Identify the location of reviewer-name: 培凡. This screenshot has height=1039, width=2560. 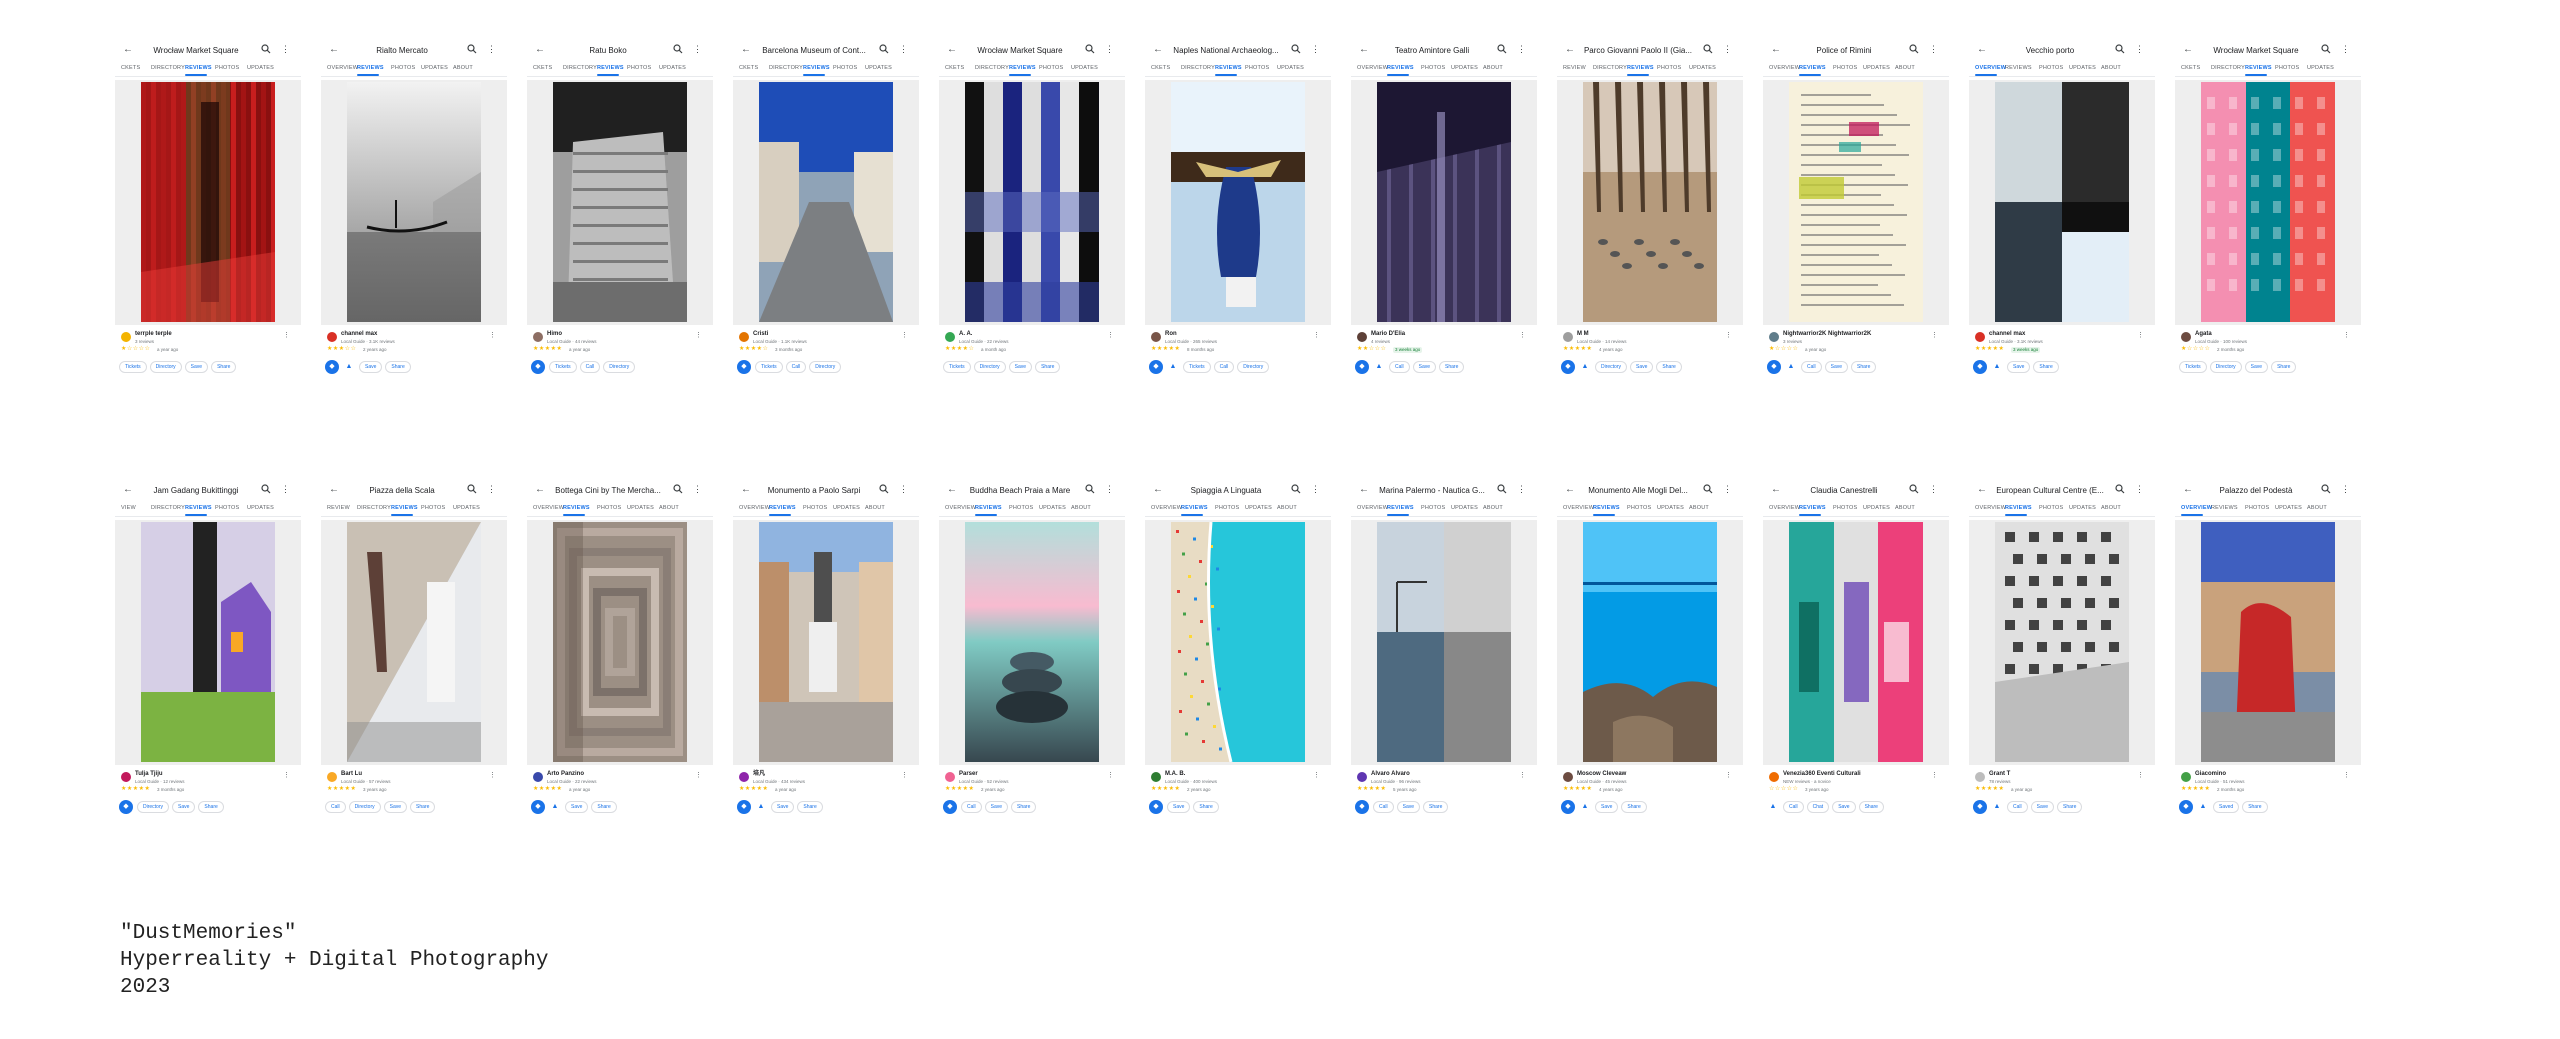
(759, 774).